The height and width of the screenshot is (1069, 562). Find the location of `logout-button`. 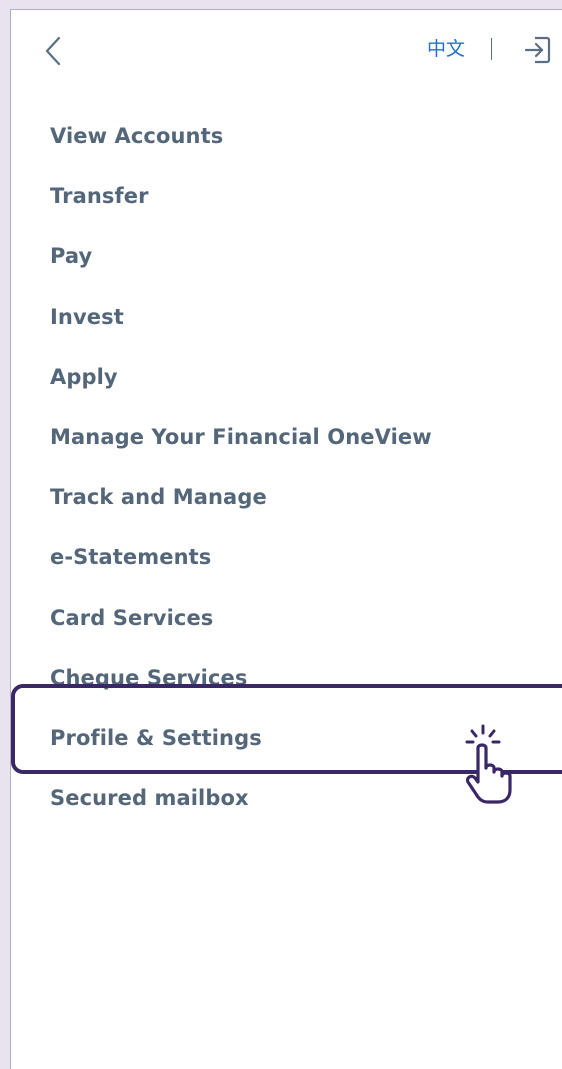

logout-button is located at coordinates (538, 50).